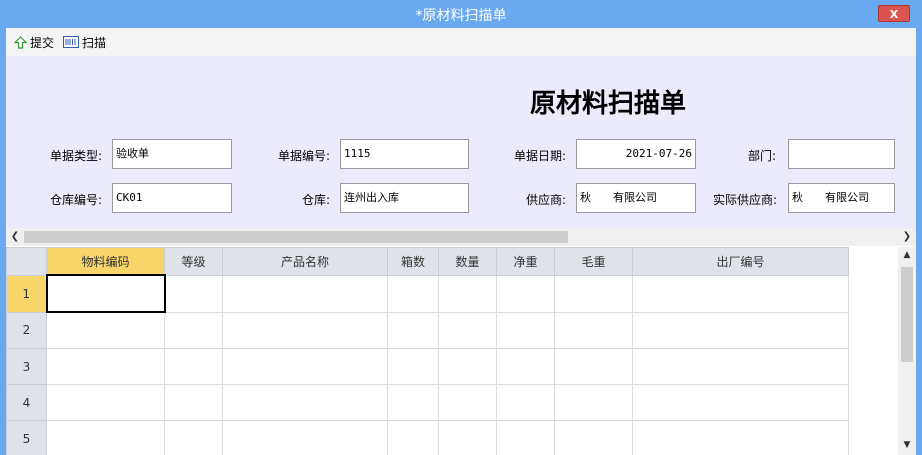  I want to click on doc-no-label: 单据编号:, so click(304, 156).